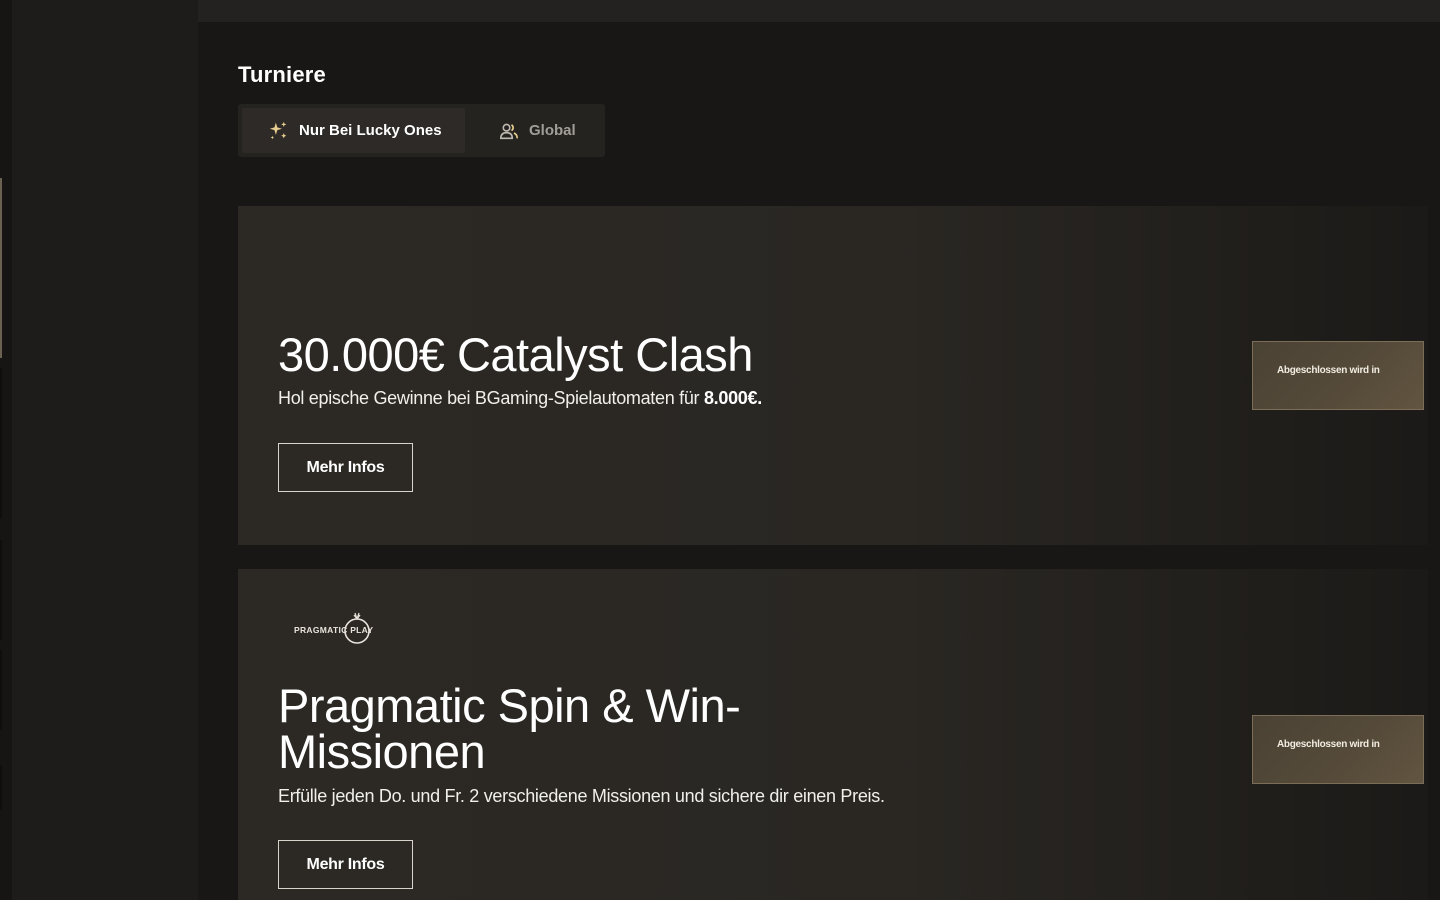 This screenshot has height=900, width=1440. I want to click on tournament-title: 30.000€ Catalyst Clash, so click(515, 354).